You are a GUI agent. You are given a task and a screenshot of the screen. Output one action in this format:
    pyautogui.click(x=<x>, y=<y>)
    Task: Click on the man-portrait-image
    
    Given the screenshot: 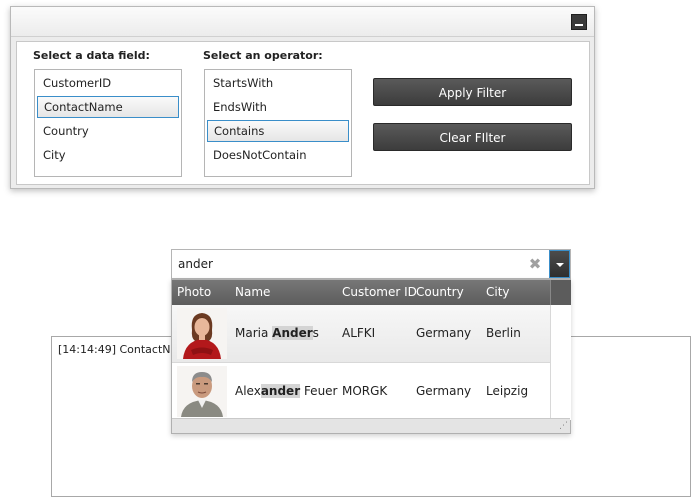 What is the action you would take?
    pyautogui.click(x=202, y=391)
    